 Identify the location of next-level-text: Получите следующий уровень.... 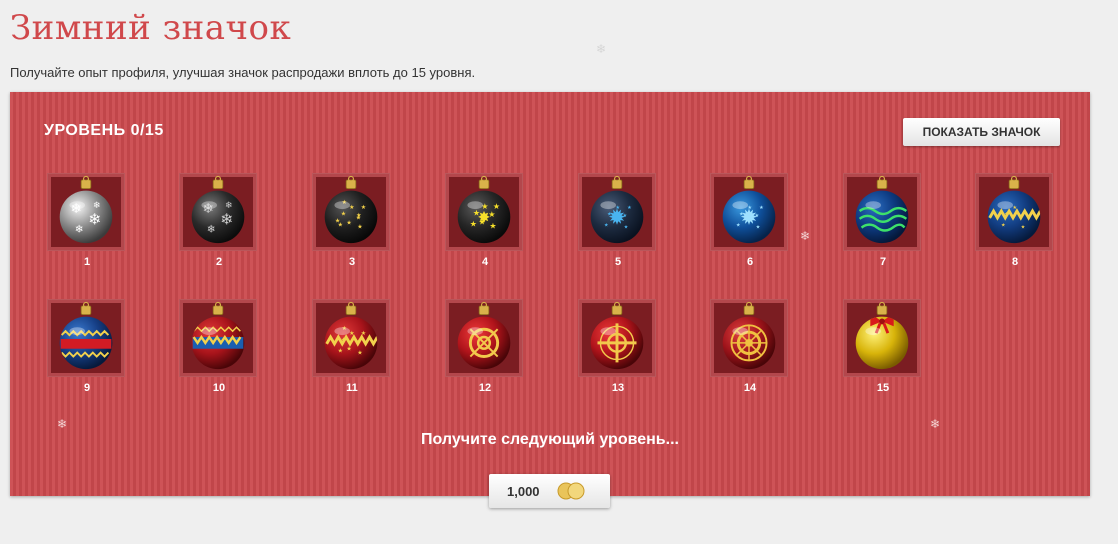
(550, 439).